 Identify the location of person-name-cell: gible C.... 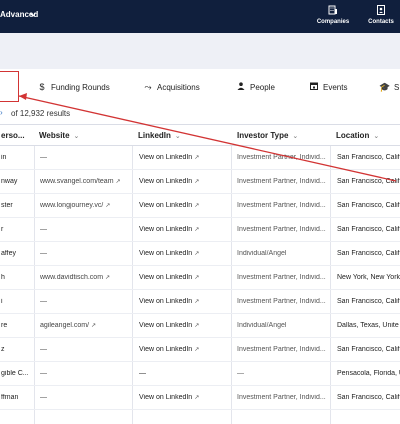
(17, 373).